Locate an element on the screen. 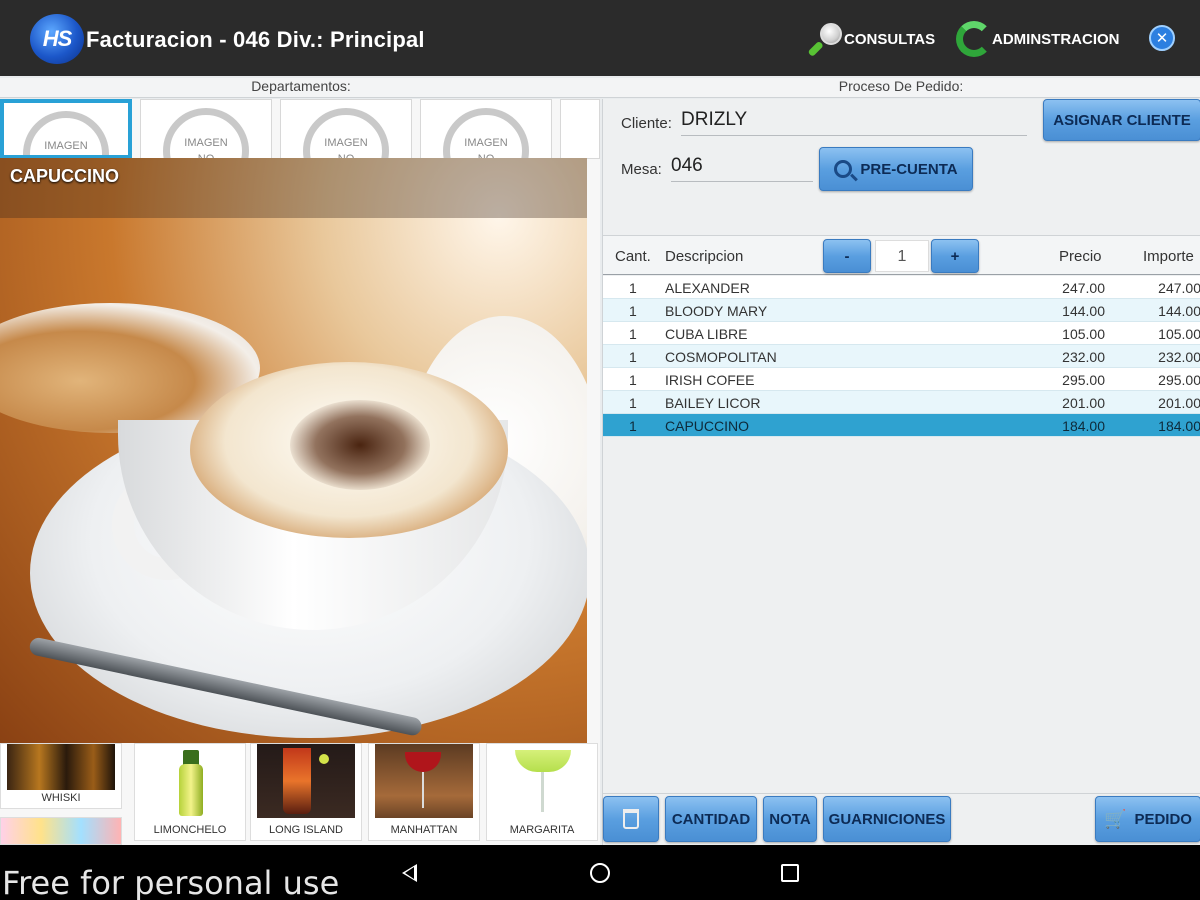 This screenshot has width=1200, height=900. row-description: BLOODY MARY is located at coordinates (716, 311).